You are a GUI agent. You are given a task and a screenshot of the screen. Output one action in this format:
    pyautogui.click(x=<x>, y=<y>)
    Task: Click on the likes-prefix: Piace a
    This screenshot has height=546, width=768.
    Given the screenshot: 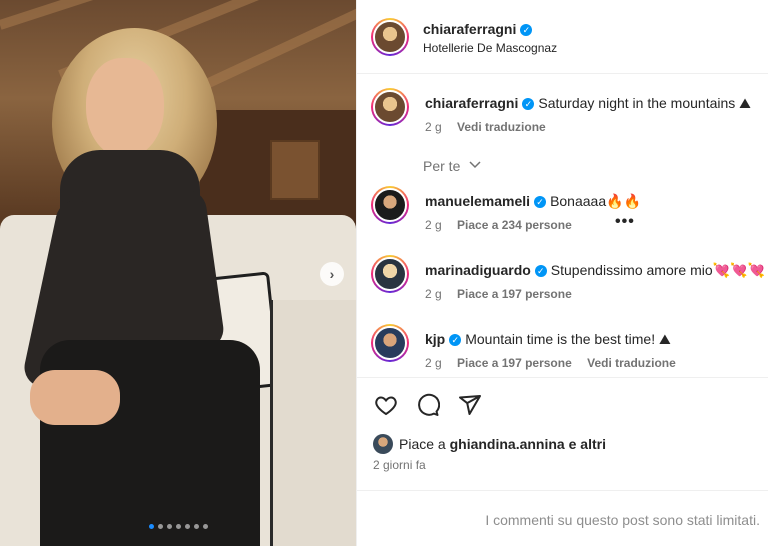 What is the action you would take?
    pyautogui.click(x=422, y=444)
    